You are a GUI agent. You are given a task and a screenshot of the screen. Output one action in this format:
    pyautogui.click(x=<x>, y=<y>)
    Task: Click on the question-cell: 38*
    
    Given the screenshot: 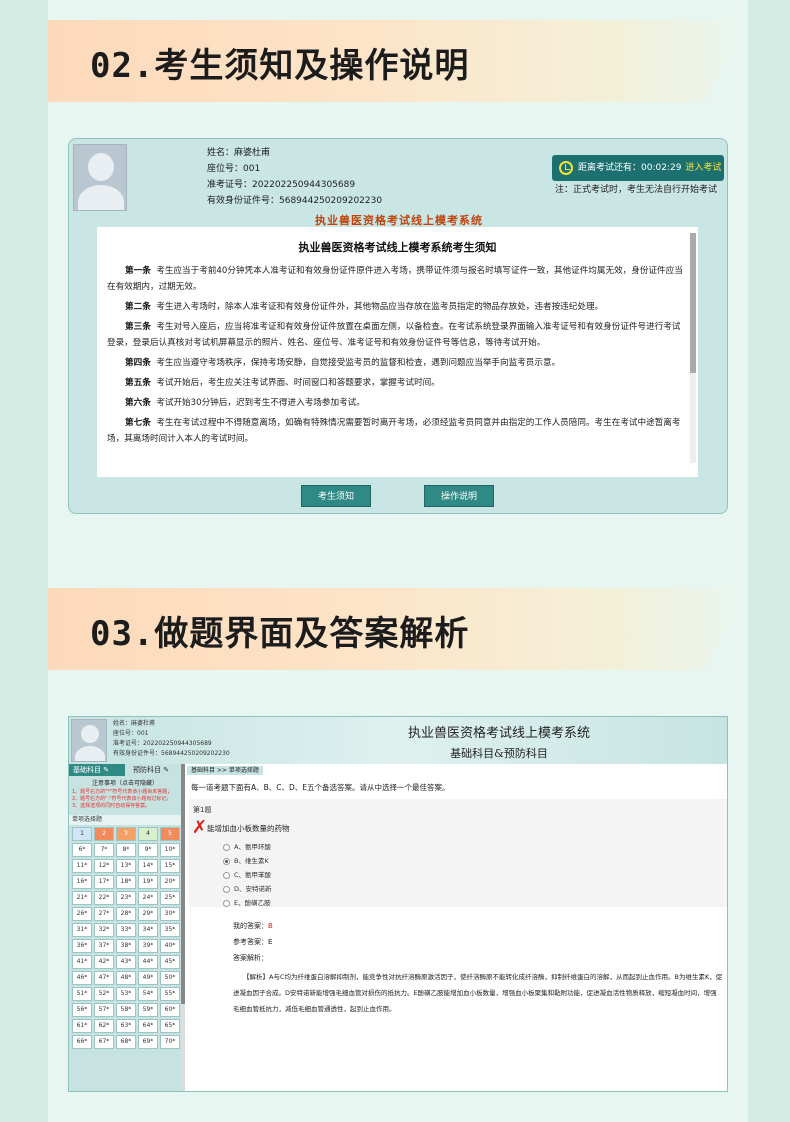 What is the action you would take?
    pyautogui.click(x=126, y=946)
    